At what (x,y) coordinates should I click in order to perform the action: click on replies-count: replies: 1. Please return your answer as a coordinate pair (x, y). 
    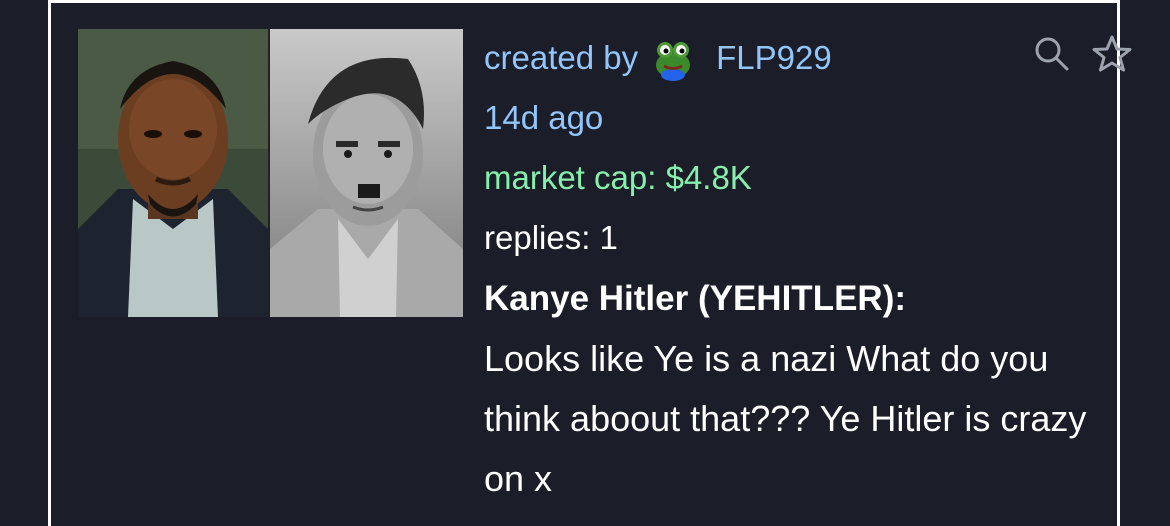
    Looking at the image, I should click on (551, 237).